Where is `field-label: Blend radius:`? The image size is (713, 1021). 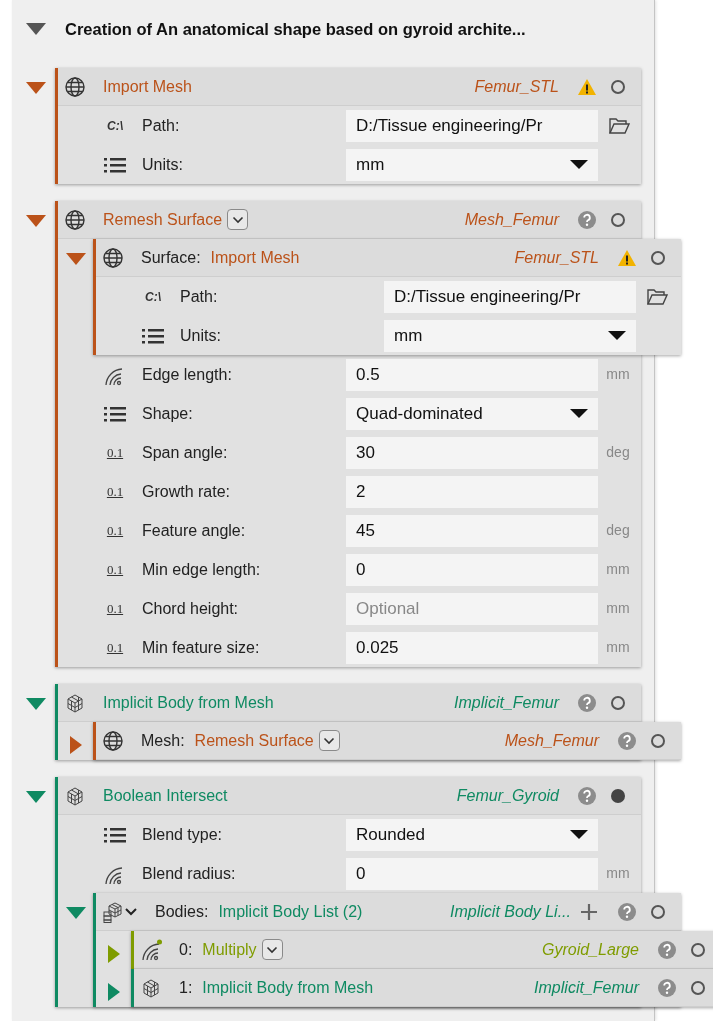
field-label: Blend radius: is located at coordinates (189, 873).